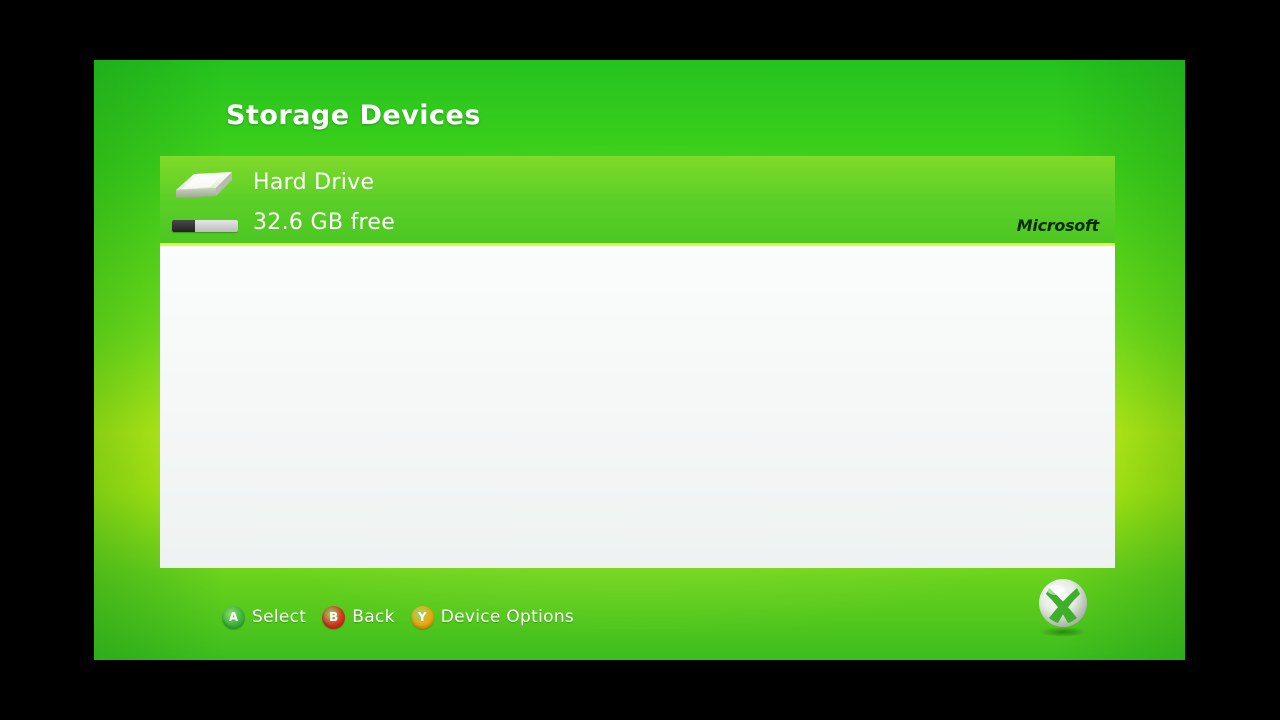  I want to click on back-label: Back, so click(373, 617).